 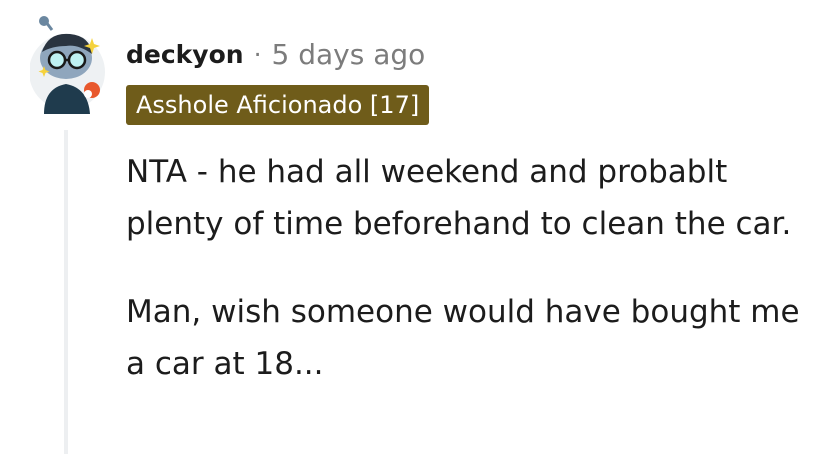 I want to click on comment-meta: deckyon · 5 days ago, so click(x=275, y=54).